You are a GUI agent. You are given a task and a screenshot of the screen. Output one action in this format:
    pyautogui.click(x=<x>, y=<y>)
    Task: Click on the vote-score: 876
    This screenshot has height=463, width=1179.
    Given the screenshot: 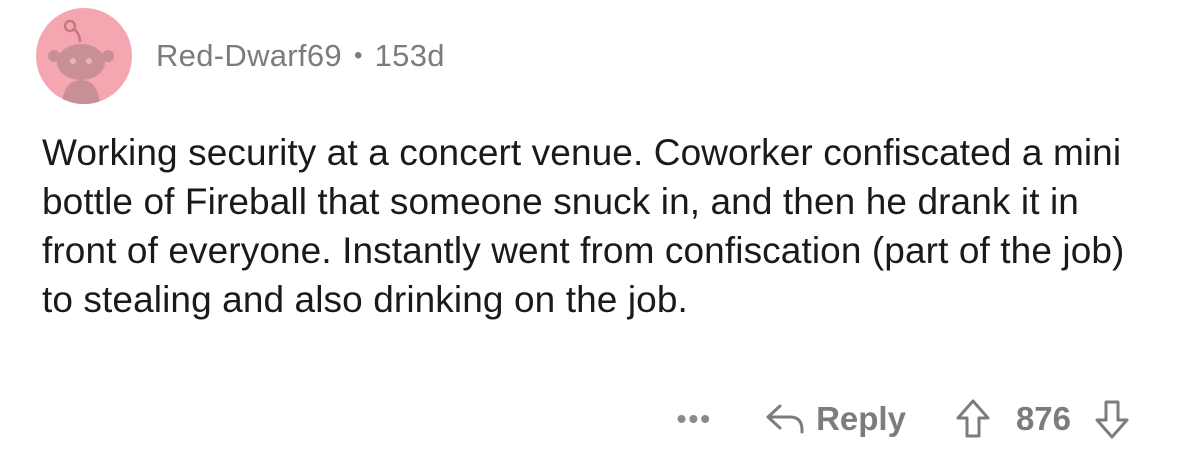 What is the action you would take?
    pyautogui.click(x=1043, y=418)
    